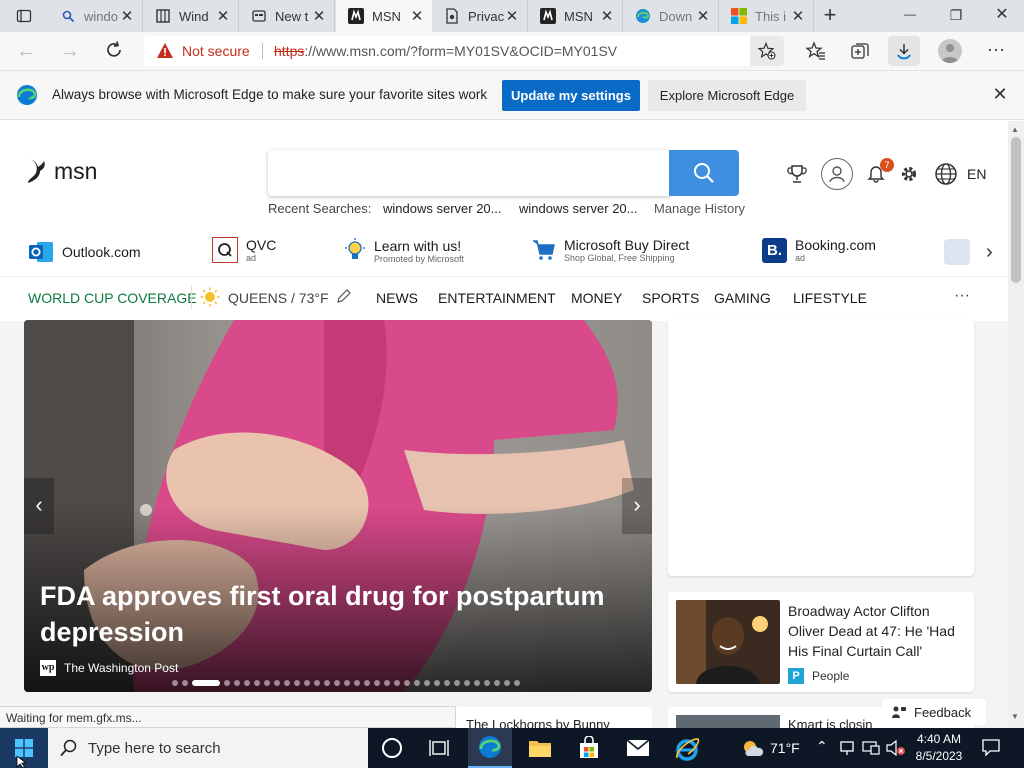  Describe the element at coordinates (766, 16) in the screenshot. I see `tab-8: This i ✕` at that location.